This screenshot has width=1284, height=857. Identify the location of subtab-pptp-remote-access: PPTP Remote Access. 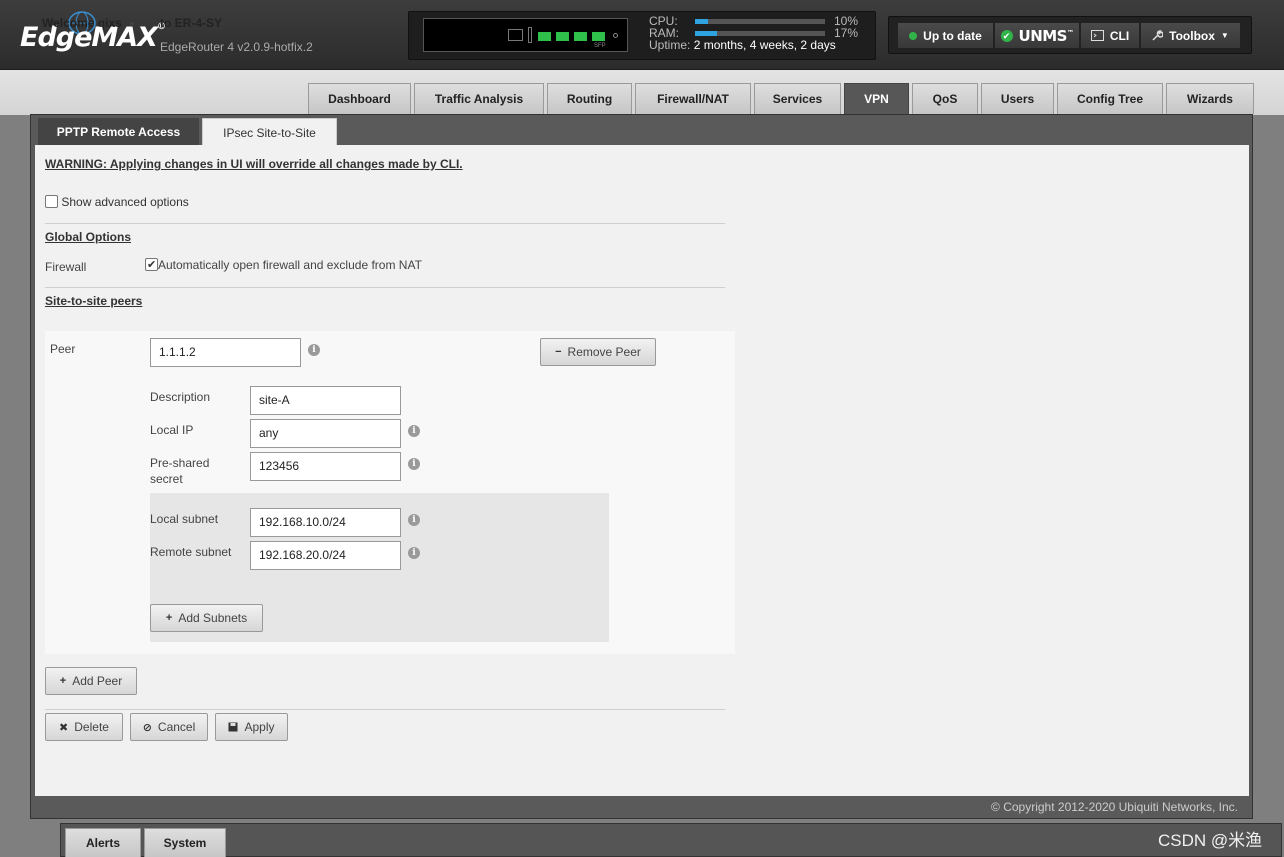
(118, 132).